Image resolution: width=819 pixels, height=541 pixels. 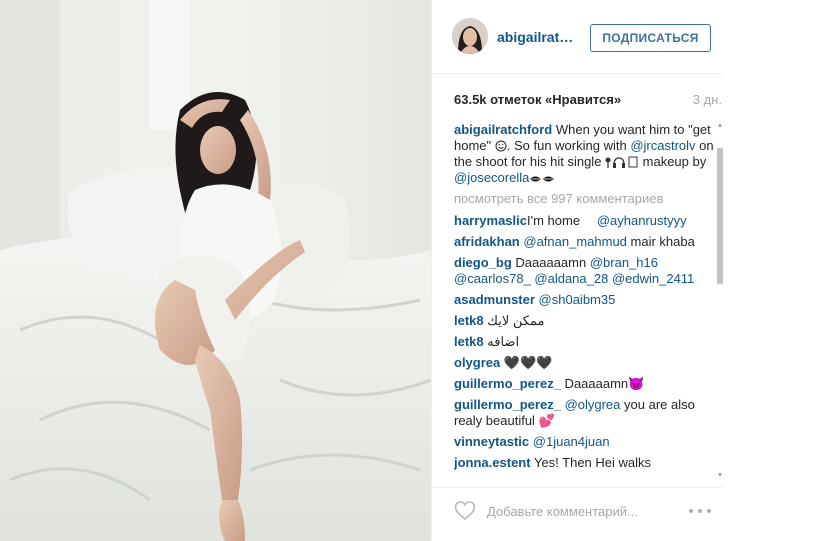 What do you see at coordinates (483, 262) in the screenshot?
I see `comment-user: diego_bg` at bounding box center [483, 262].